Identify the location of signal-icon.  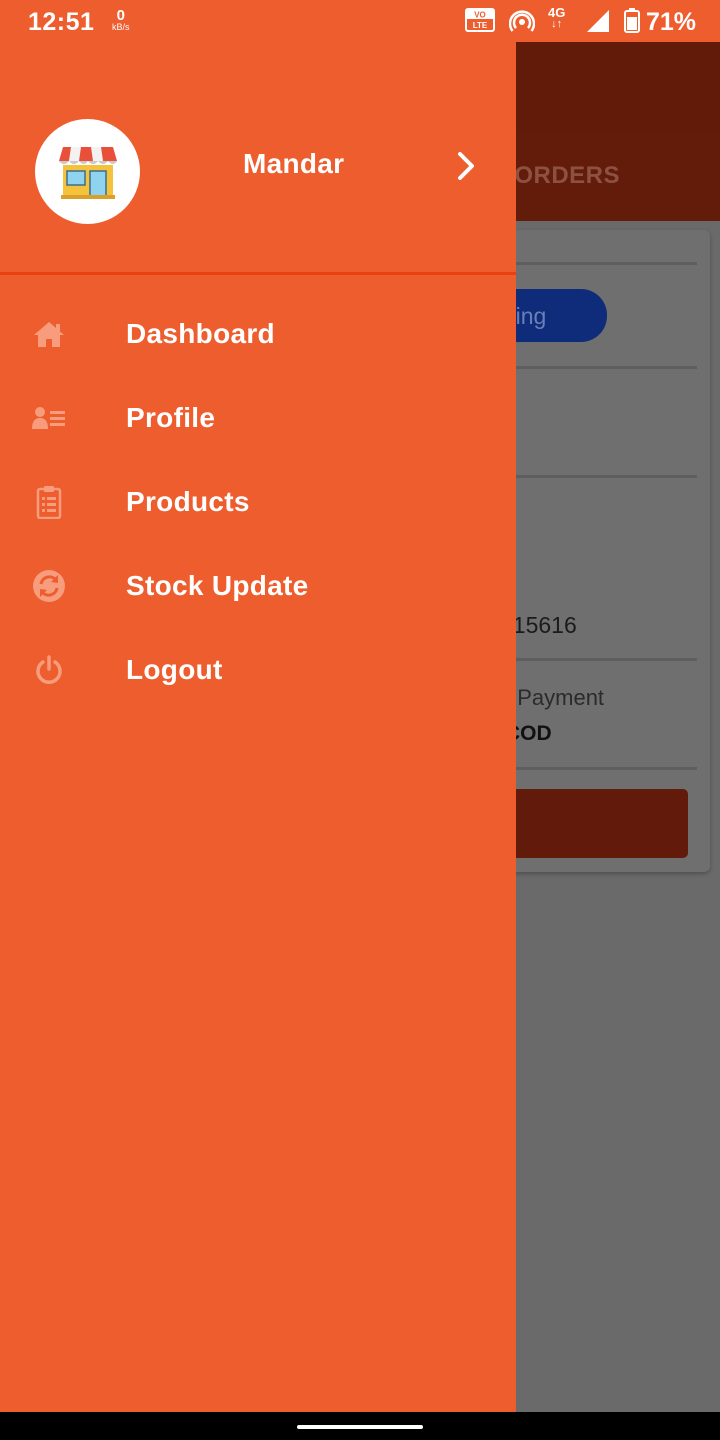
(598, 21).